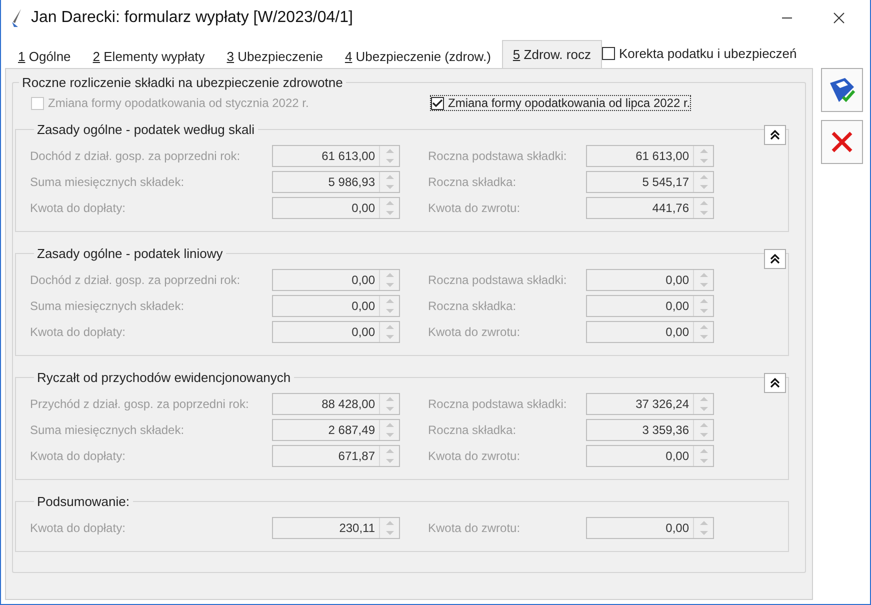 This screenshot has height=605, width=871. Describe the element at coordinates (164, 377) in the screenshot. I see `section-title: Ryczałt od przychodów ewidencjonowanych` at that location.